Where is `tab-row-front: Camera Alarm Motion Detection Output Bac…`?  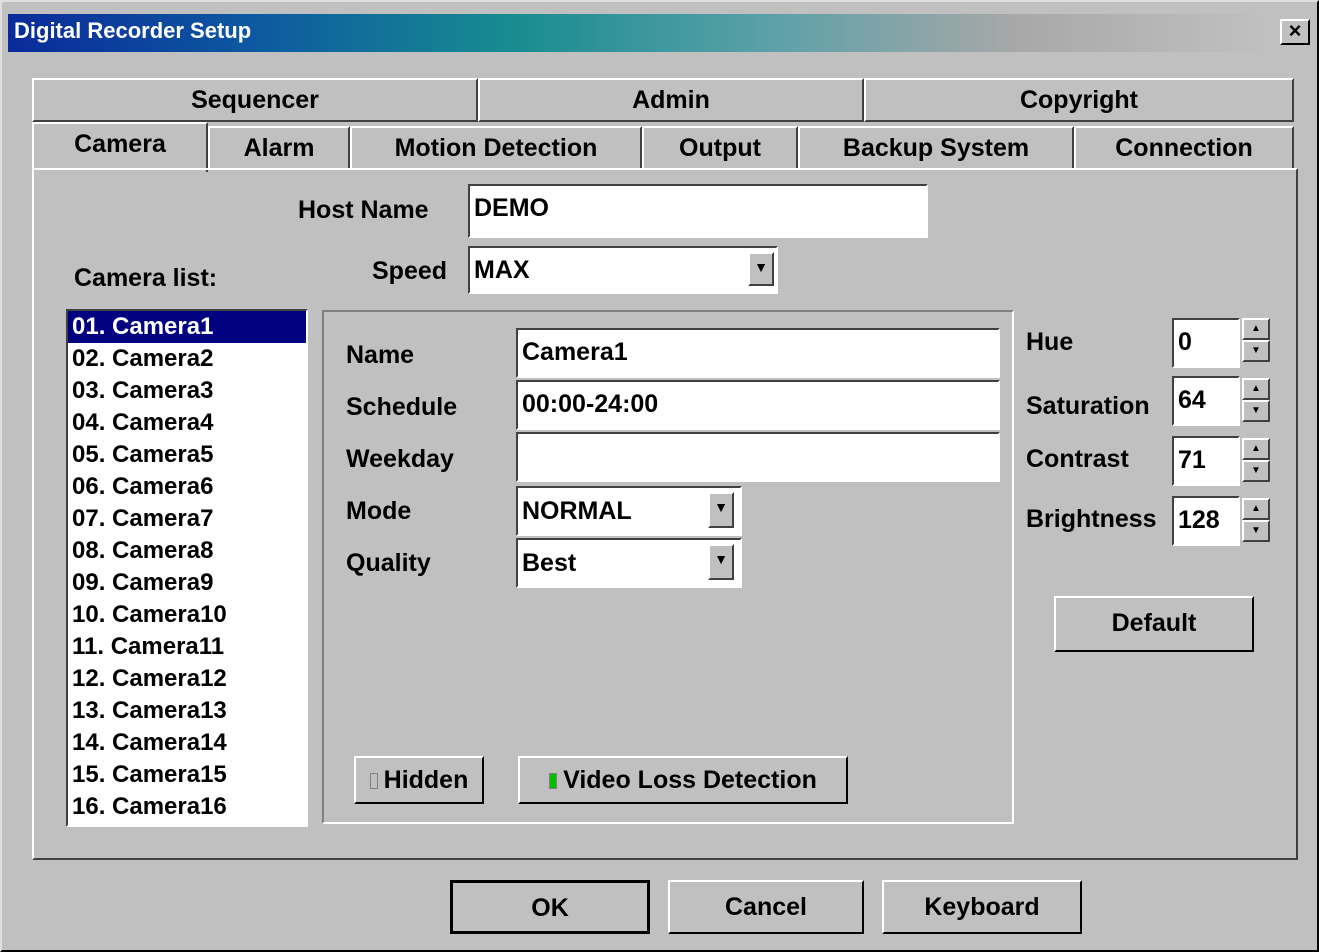
tab-row-front: Camera Alarm Motion Detection Output Bac… is located at coordinates (665, 147).